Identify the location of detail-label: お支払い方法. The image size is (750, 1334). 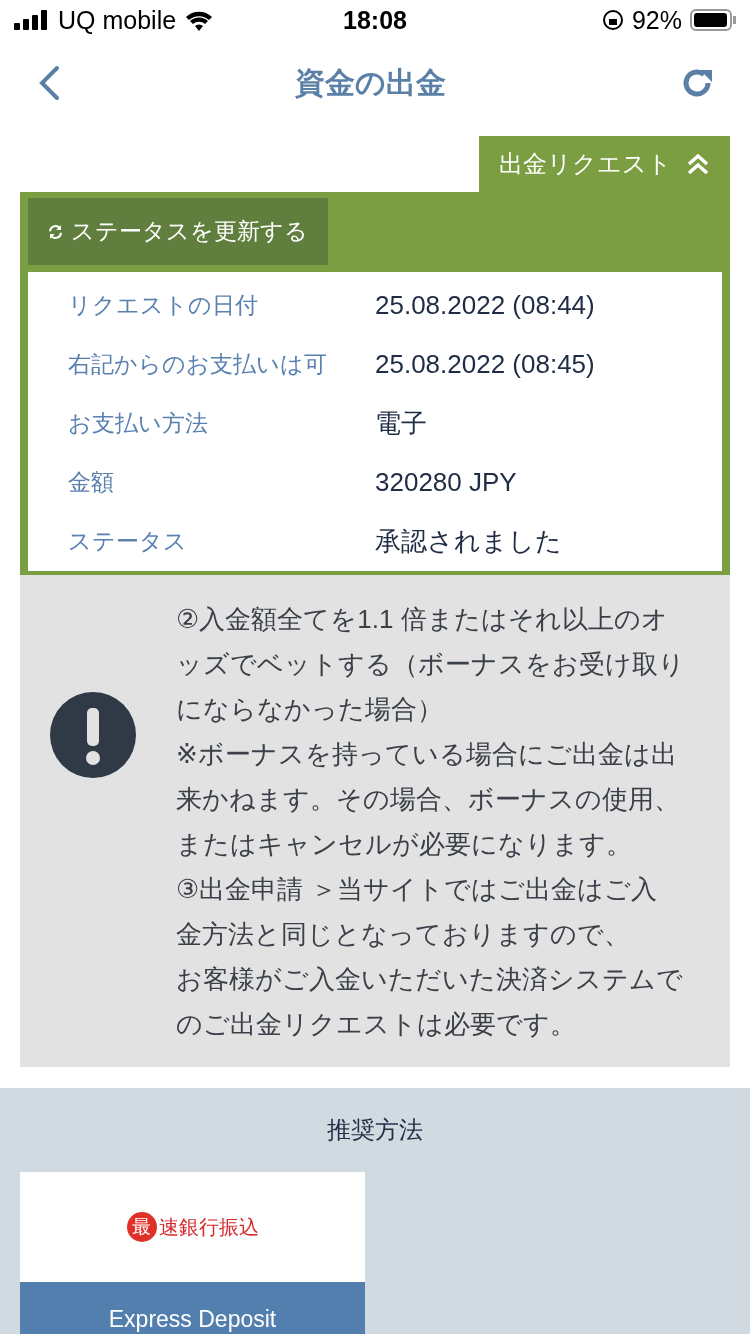
(138, 423).